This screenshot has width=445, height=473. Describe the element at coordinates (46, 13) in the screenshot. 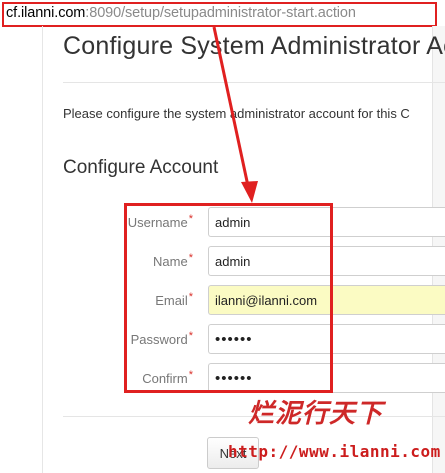

I see `url-host: cf.ilanni.com` at that location.